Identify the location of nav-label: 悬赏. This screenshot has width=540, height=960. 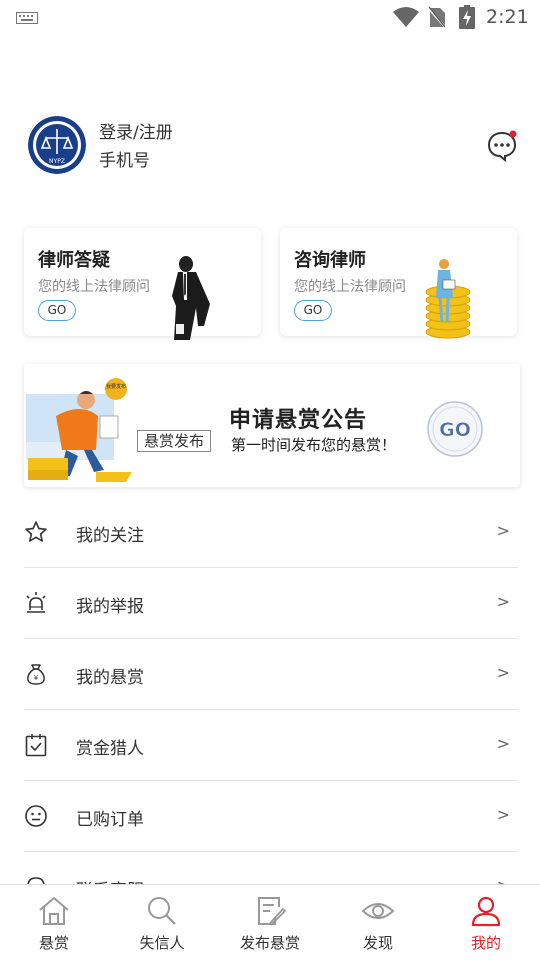
(53, 943).